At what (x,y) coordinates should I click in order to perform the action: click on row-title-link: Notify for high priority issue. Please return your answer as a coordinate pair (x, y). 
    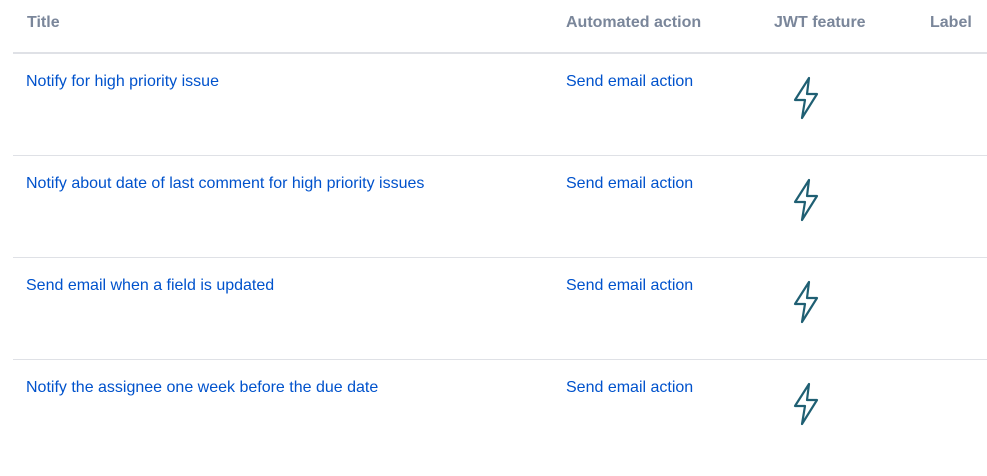
    Looking at the image, I should click on (122, 82).